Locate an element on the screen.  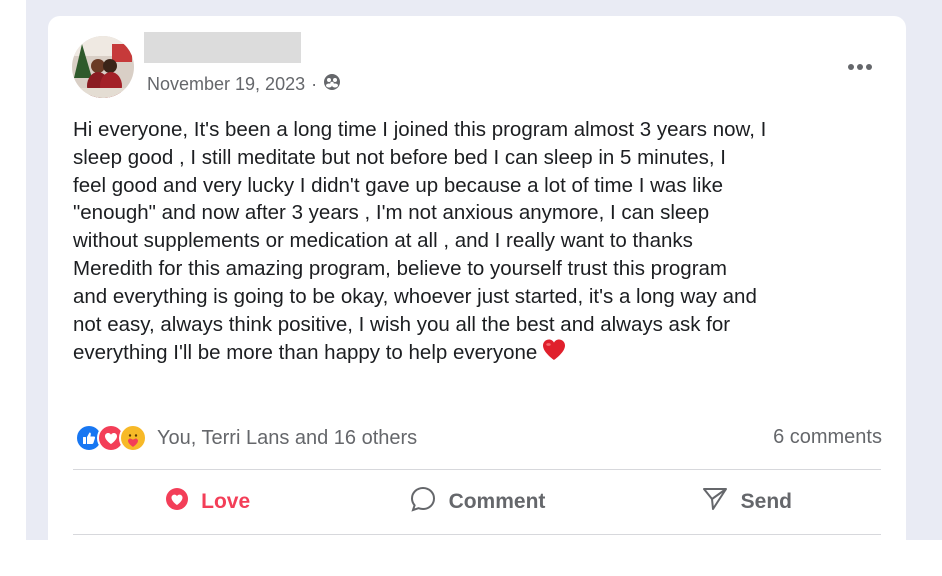
comment-icon is located at coordinates (423, 502).